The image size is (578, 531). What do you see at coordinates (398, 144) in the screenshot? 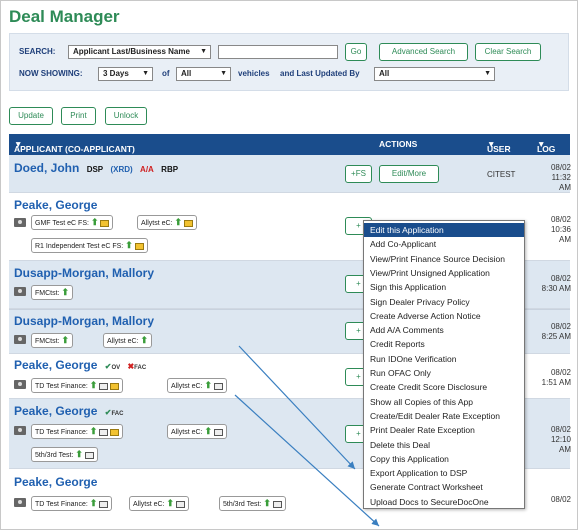
I see `col-actions: ACTIONS` at bounding box center [398, 144].